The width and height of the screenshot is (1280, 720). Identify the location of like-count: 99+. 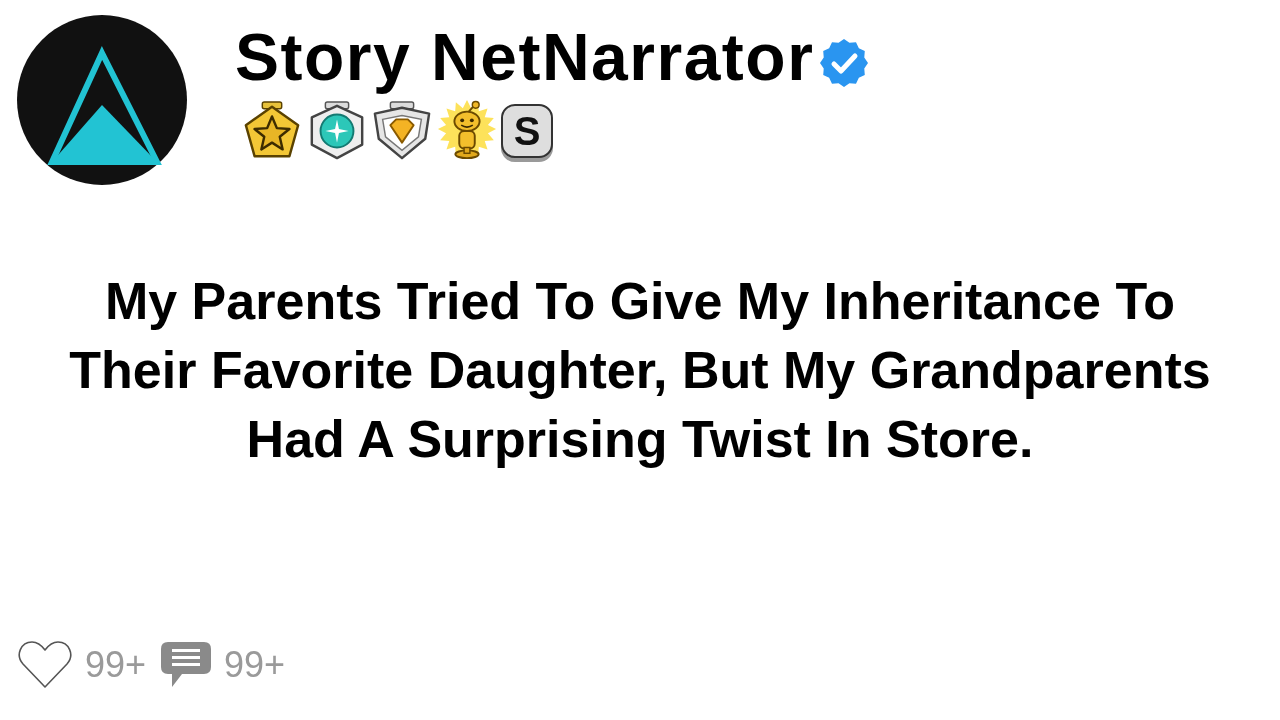
(116, 665).